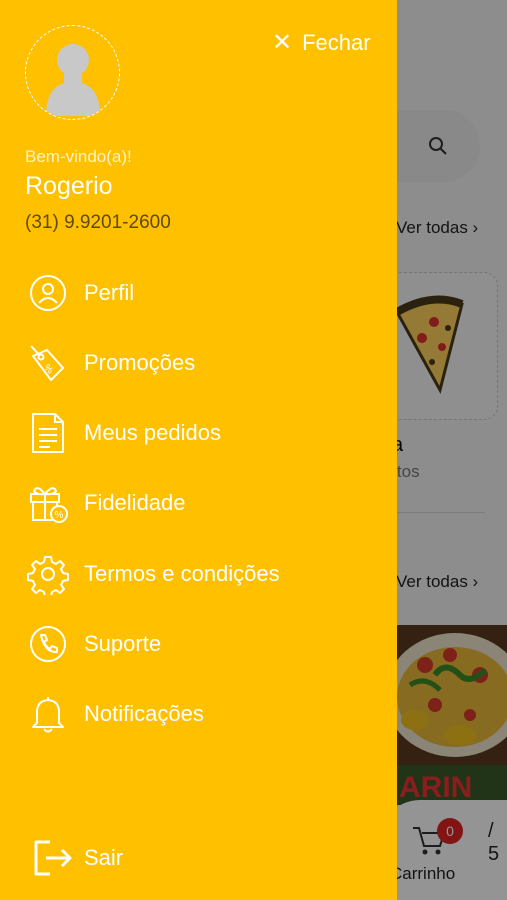  Describe the element at coordinates (109, 292) in the screenshot. I see `menu-item-label: Perfil` at that location.